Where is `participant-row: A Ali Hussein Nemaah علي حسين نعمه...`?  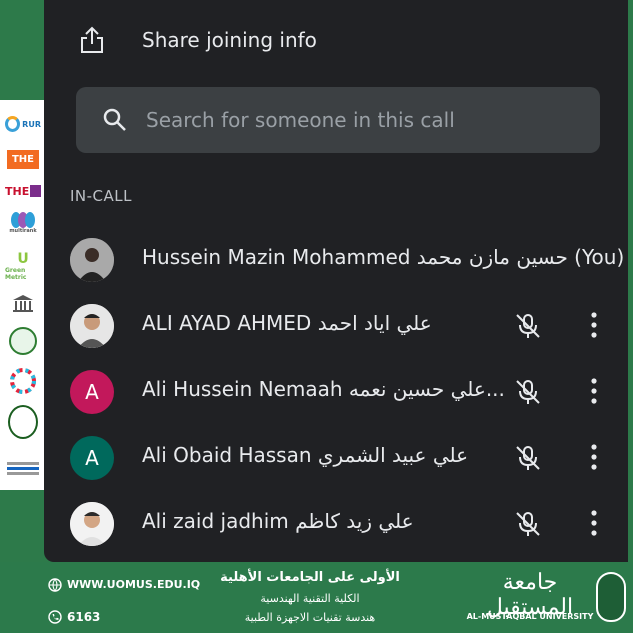
participant-row: A Ali Hussein Nemaah علي حسين نعمه... is located at coordinates (336, 394).